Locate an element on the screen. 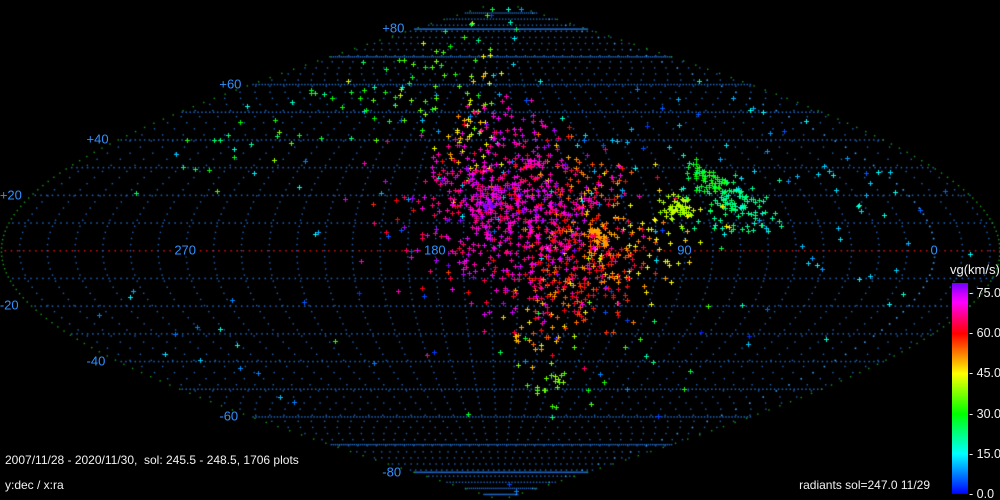 Image resolution: width=1000 pixels, height=500 pixels. dec-axis-label: -60 is located at coordinates (229, 416).